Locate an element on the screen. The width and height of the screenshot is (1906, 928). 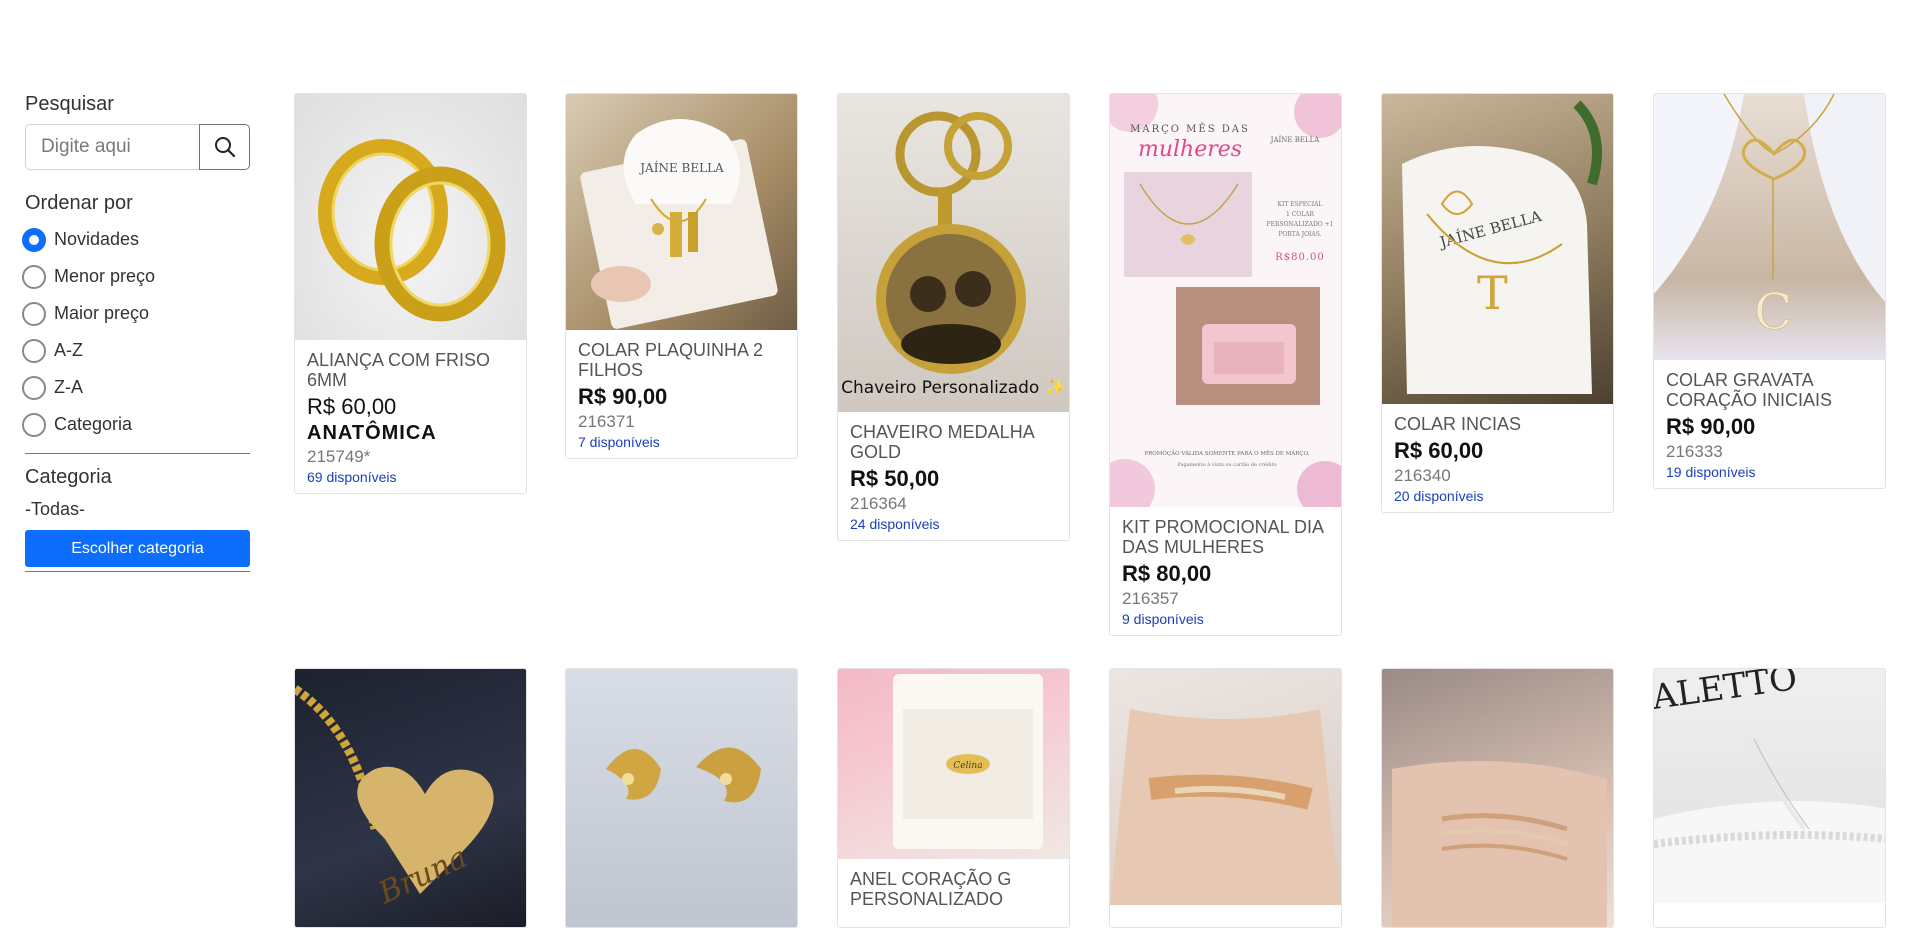
product-name: COLAR PLAQUINHA 2 FILHOS is located at coordinates (681, 360).